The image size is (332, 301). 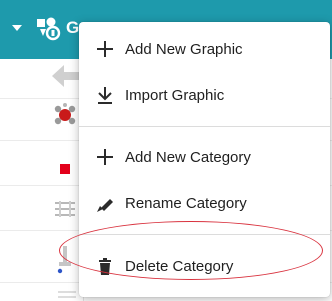 I want to click on trash-icon, so click(x=105, y=266).